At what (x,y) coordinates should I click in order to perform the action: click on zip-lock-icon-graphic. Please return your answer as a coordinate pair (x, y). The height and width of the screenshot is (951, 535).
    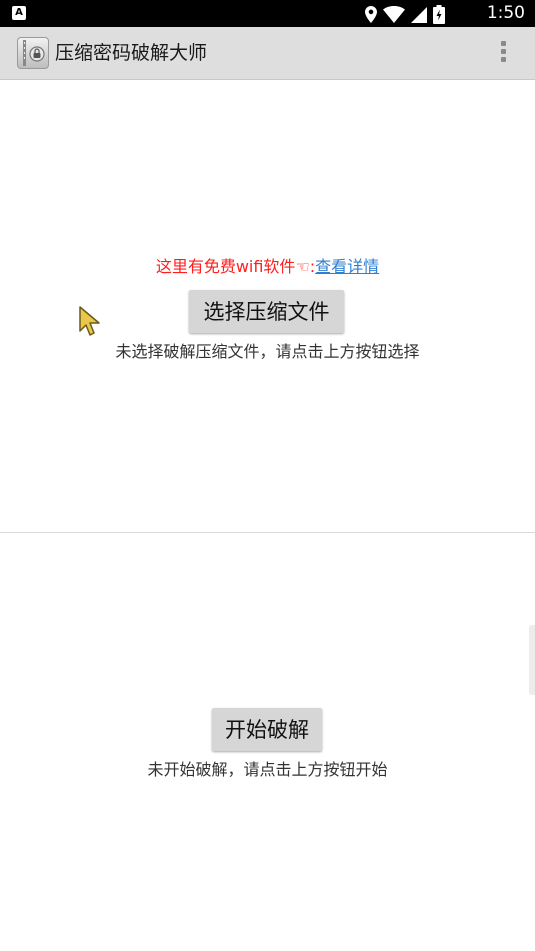
    Looking at the image, I should click on (34, 53).